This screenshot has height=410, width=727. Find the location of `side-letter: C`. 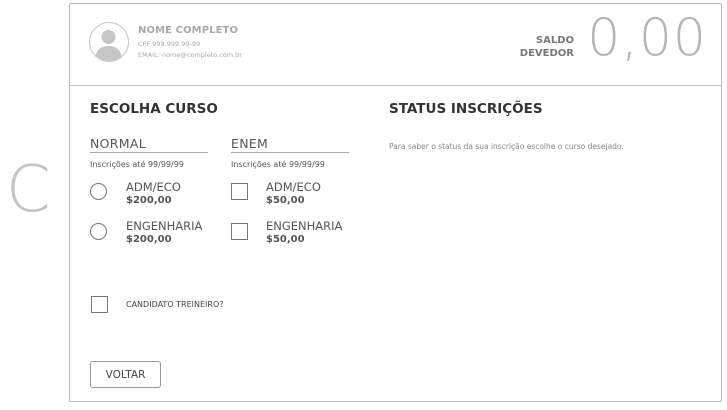

side-letter: C is located at coordinates (28, 190).